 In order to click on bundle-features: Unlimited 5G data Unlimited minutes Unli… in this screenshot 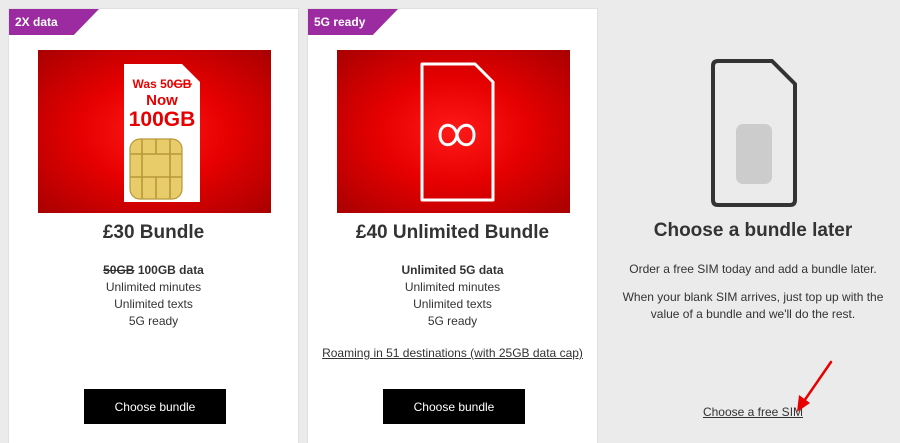, I will do `click(452, 296)`.